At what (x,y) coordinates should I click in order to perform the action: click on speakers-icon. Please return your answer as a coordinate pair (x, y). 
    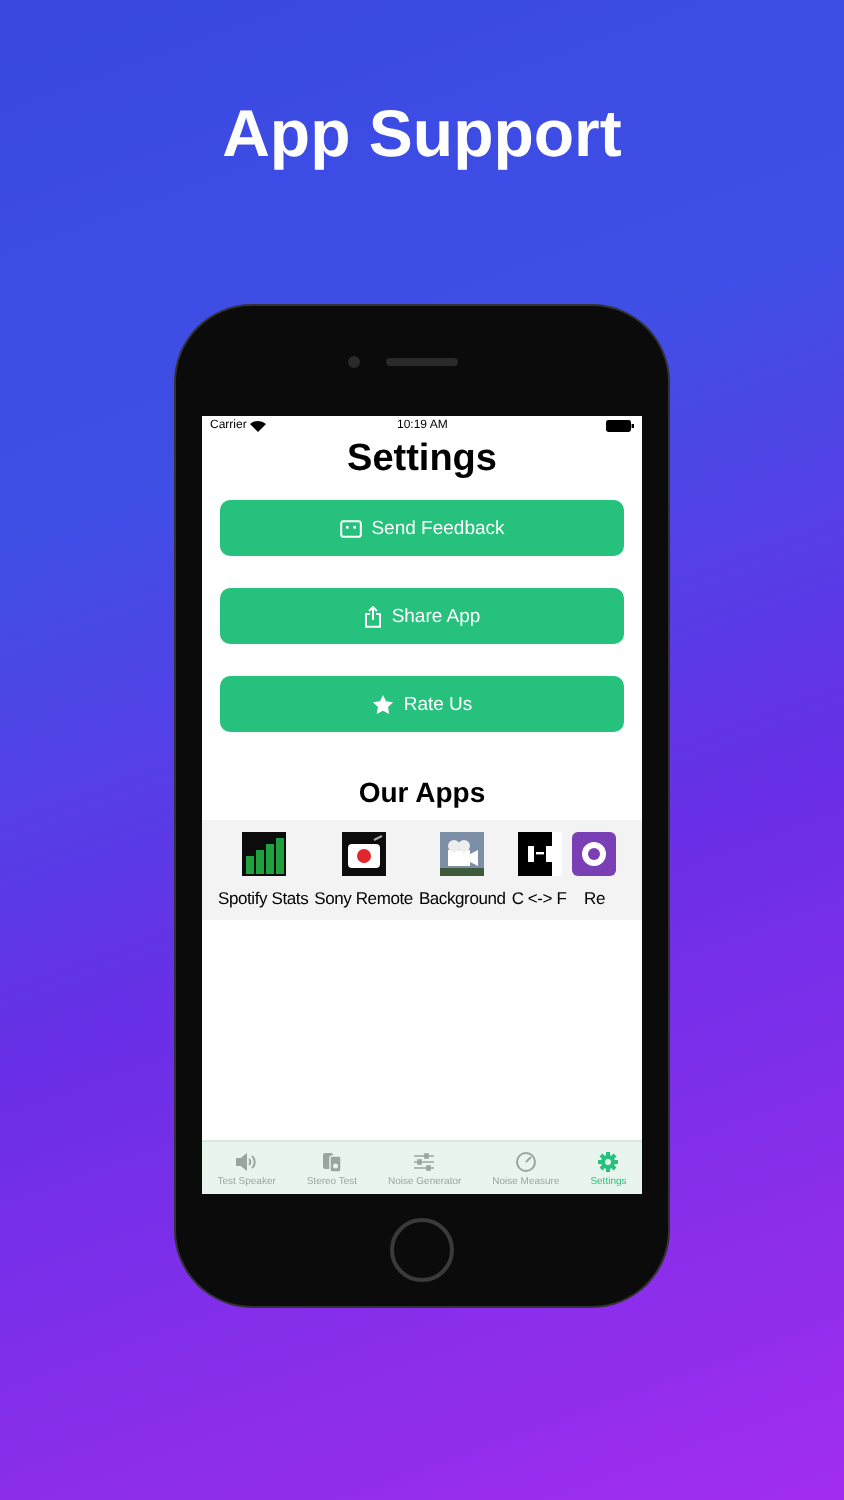
    Looking at the image, I should click on (331, 1161).